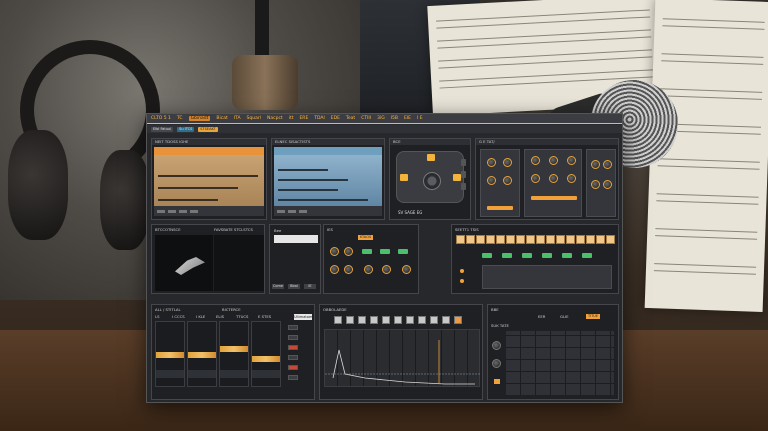 This screenshot has height=431, width=768. Describe the element at coordinates (291, 118) in the screenshot. I see `menu-item: itt` at that location.